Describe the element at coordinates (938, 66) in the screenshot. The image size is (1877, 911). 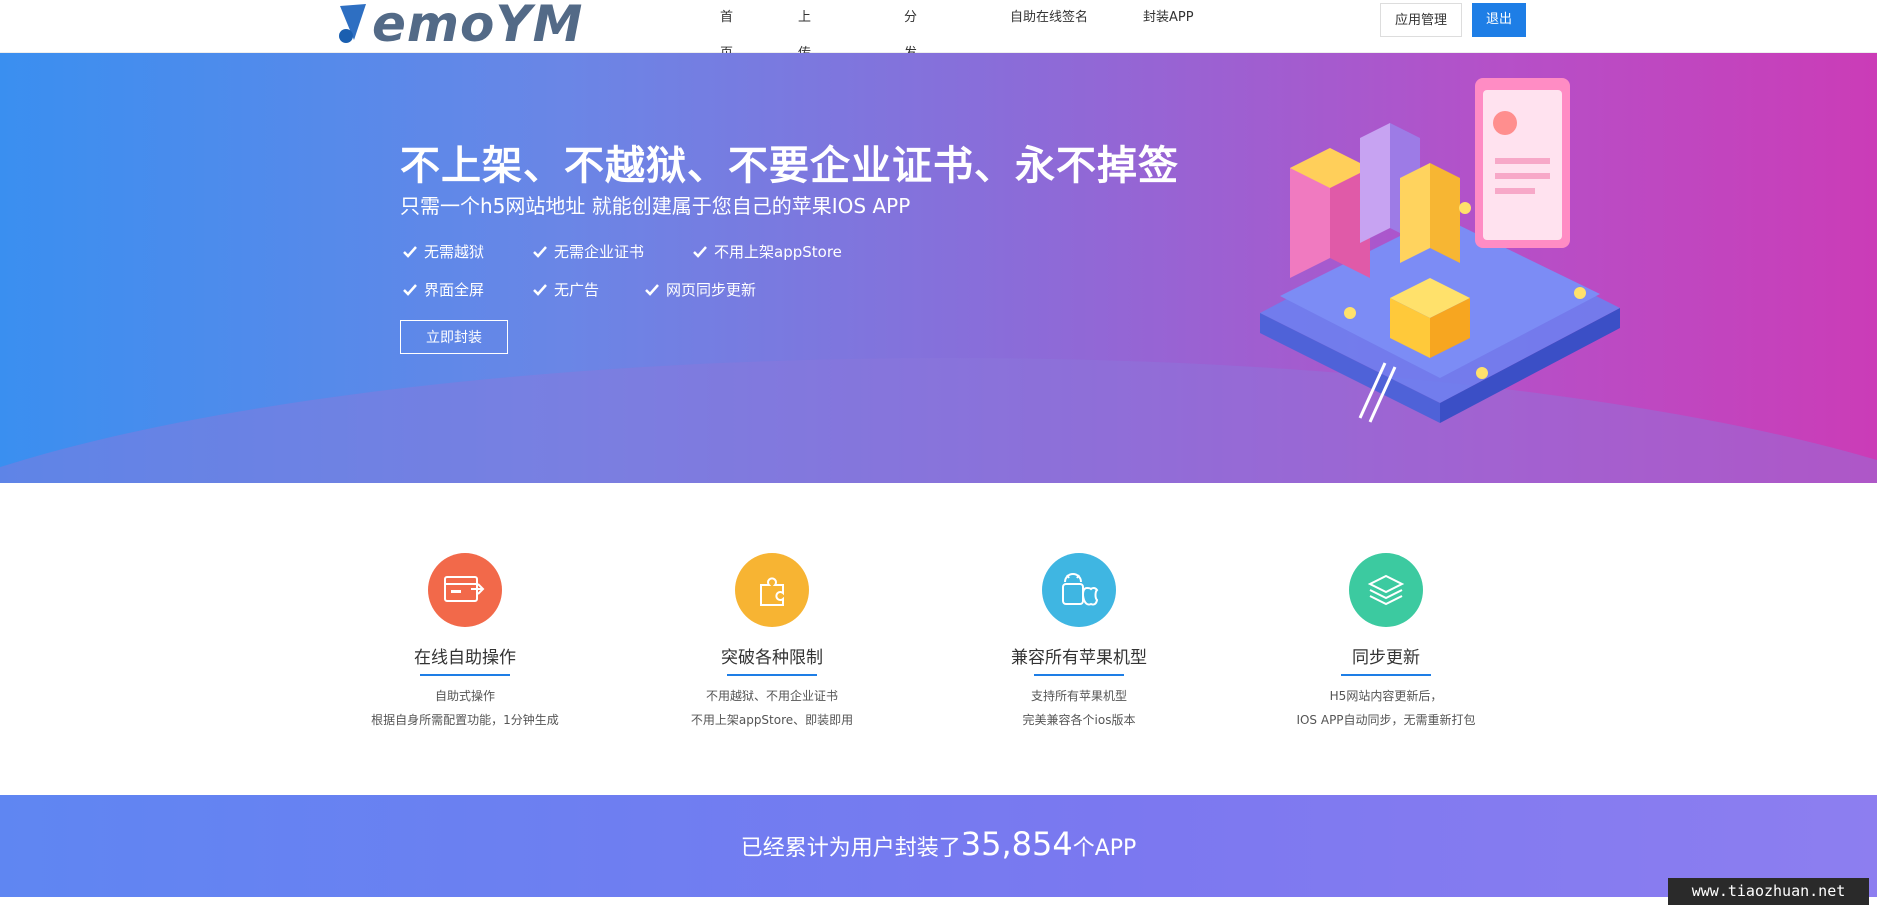
I see `top-header: emoYM 首页 上传分发 分发价格 自助在线签名 封装APP 应用管理 退出` at that location.